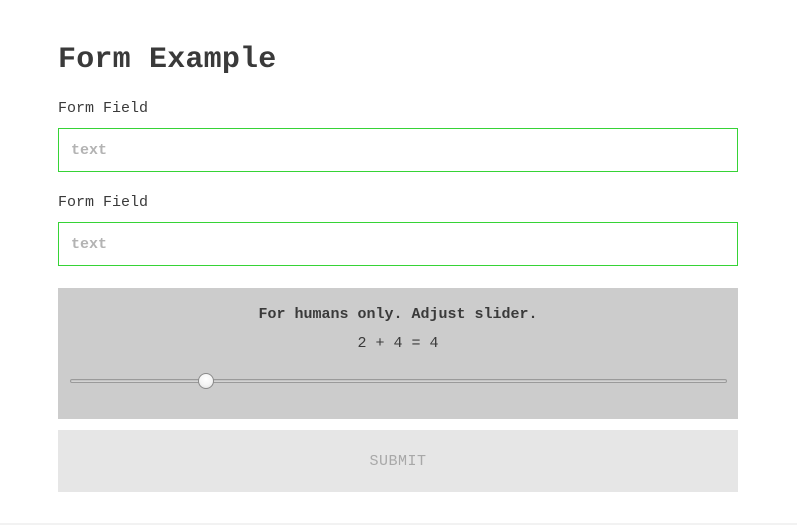 The width and height of the screenshot is (797, 525). What do you see at coordinates (167, 60) in the screenshot?
I see `form-title: Form Example` at bounding box center [167, 60].